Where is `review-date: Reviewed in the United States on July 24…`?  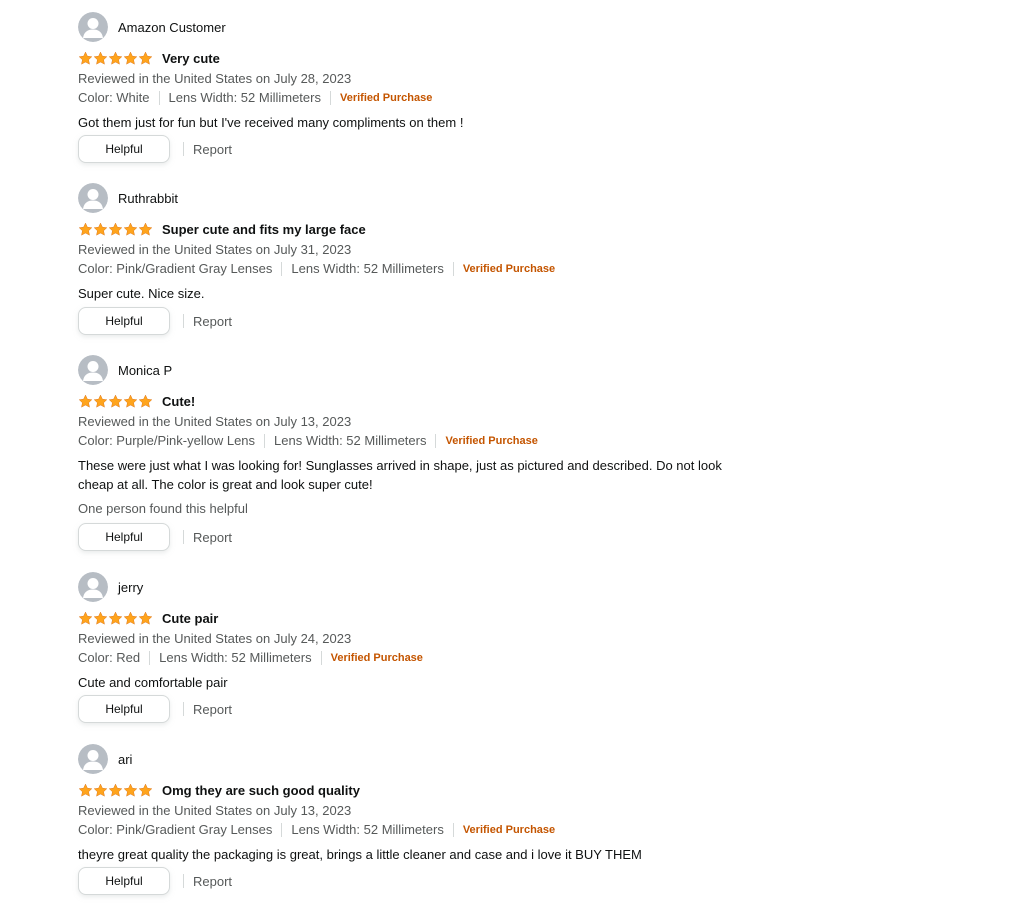 review-date: Reviewed in the United States on July 24… is located at coordinates (215, 638).